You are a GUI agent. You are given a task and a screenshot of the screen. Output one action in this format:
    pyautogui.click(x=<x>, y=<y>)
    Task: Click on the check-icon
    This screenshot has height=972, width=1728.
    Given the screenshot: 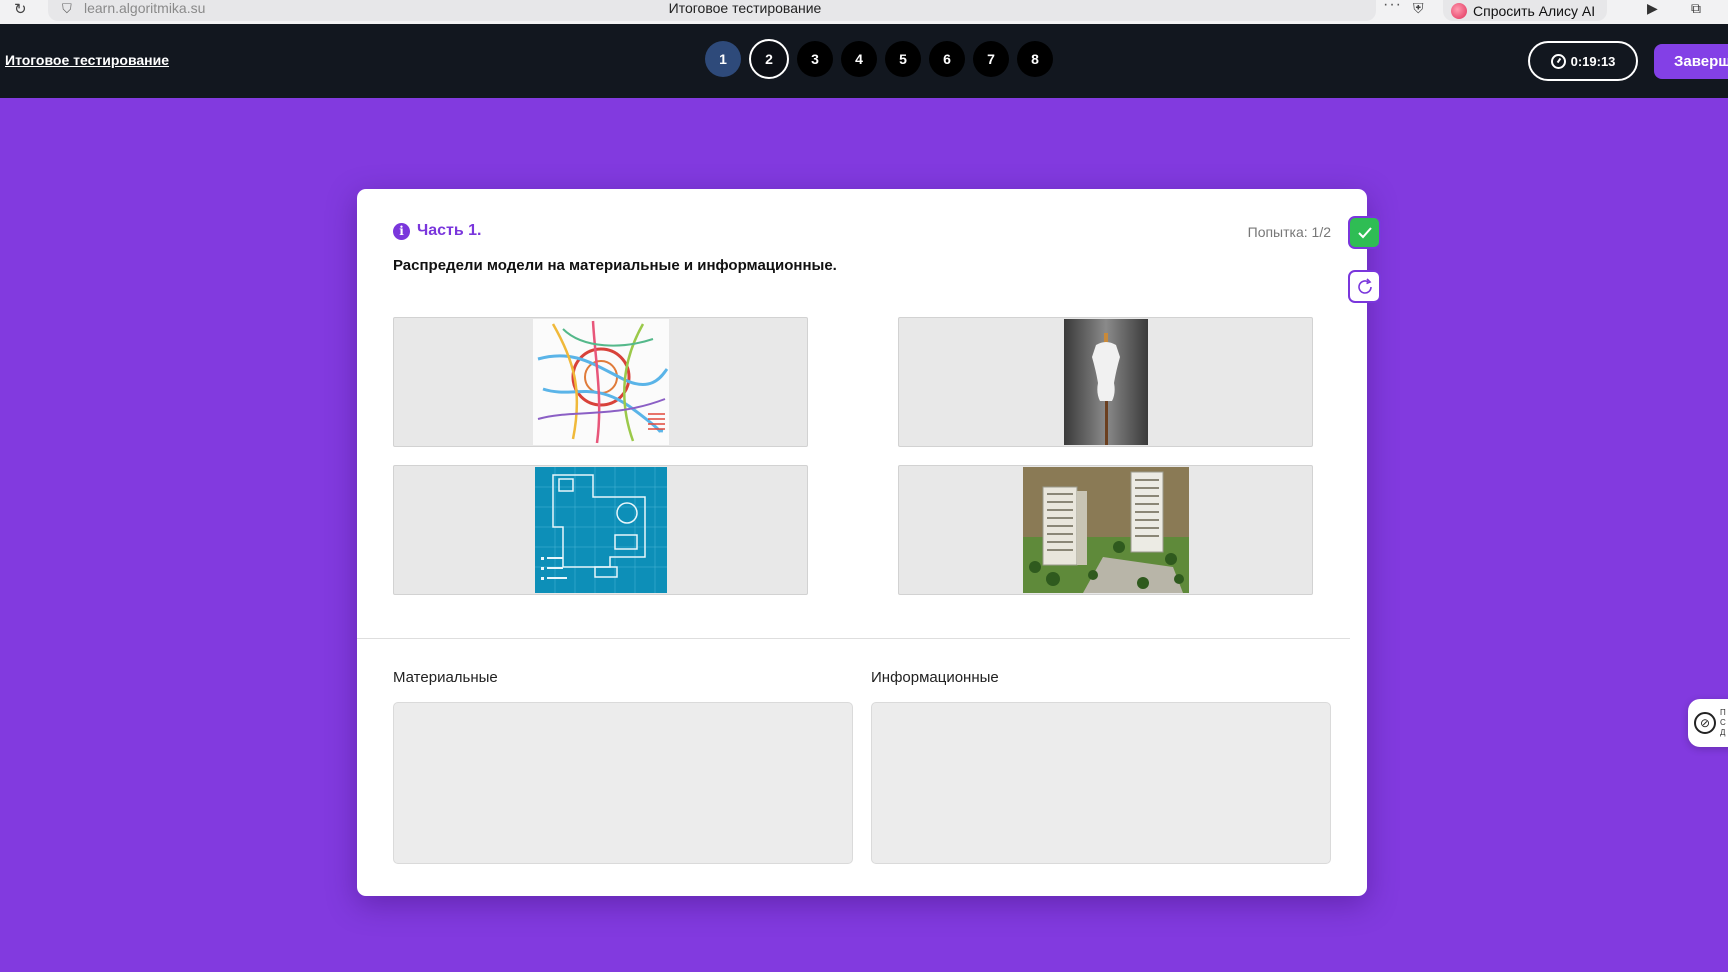 What is the action you would take?
    pyautogui.click(x=1364, y=232)
    